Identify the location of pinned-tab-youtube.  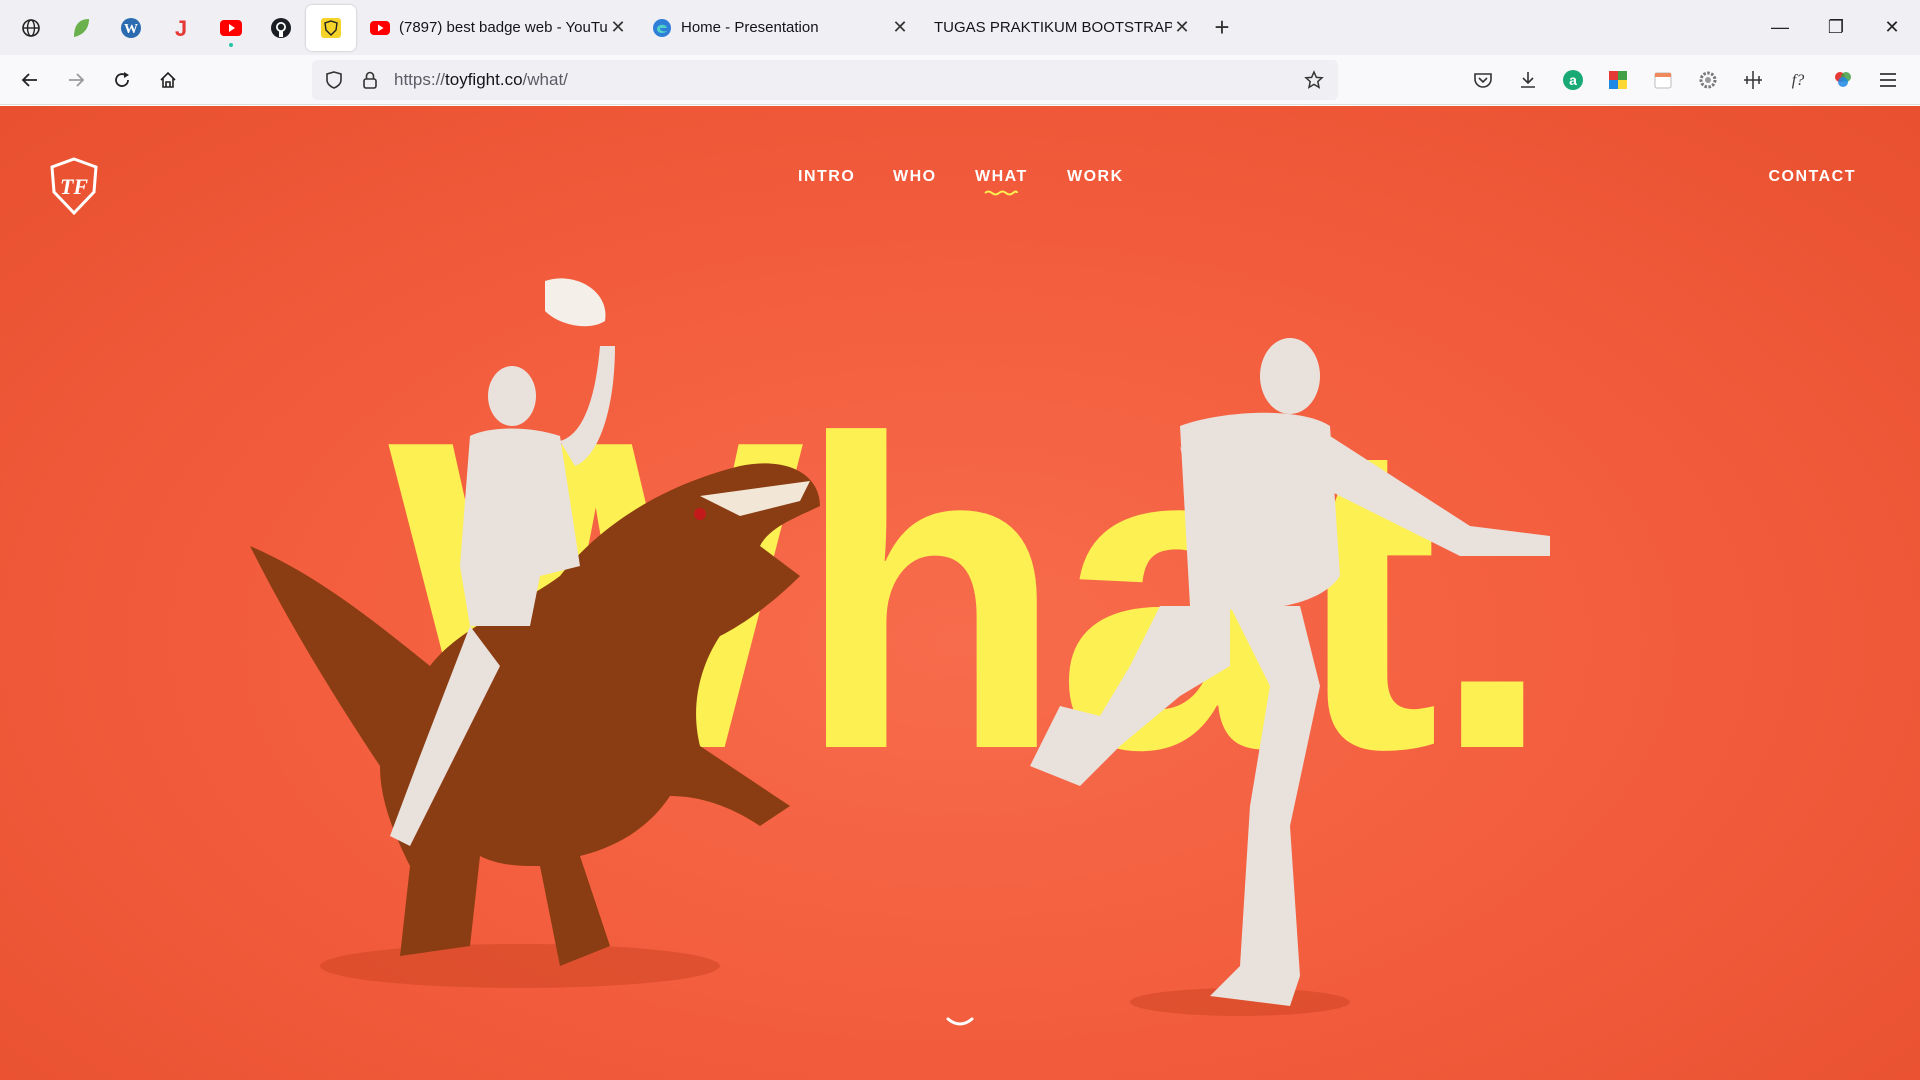
(231, 28).